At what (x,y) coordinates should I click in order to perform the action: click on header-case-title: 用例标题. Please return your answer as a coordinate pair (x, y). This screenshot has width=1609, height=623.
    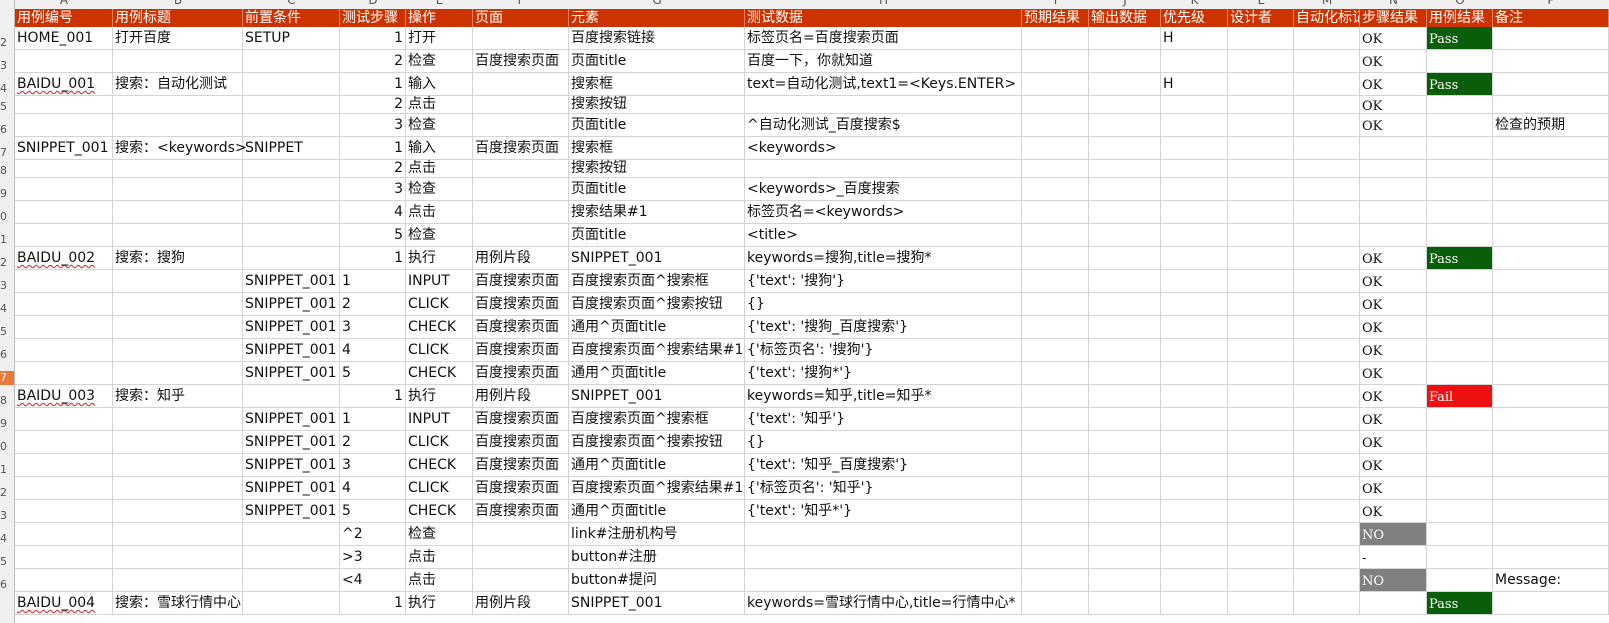
    Looking at the image, I should click on (178, 18).